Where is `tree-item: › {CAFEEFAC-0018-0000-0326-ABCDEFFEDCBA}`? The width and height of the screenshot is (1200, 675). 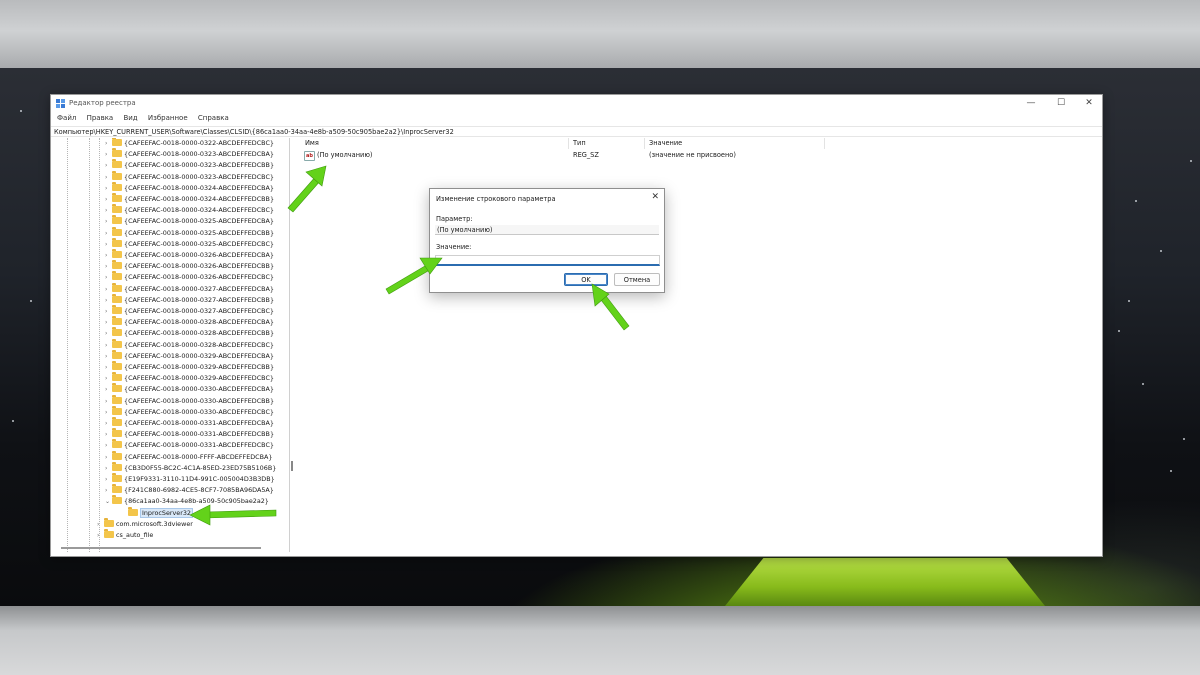
tree-item: › {CAFEEFAC-0018-0000-0326-ABCDEFFEDCBA} is located at coordinates (189, 255).